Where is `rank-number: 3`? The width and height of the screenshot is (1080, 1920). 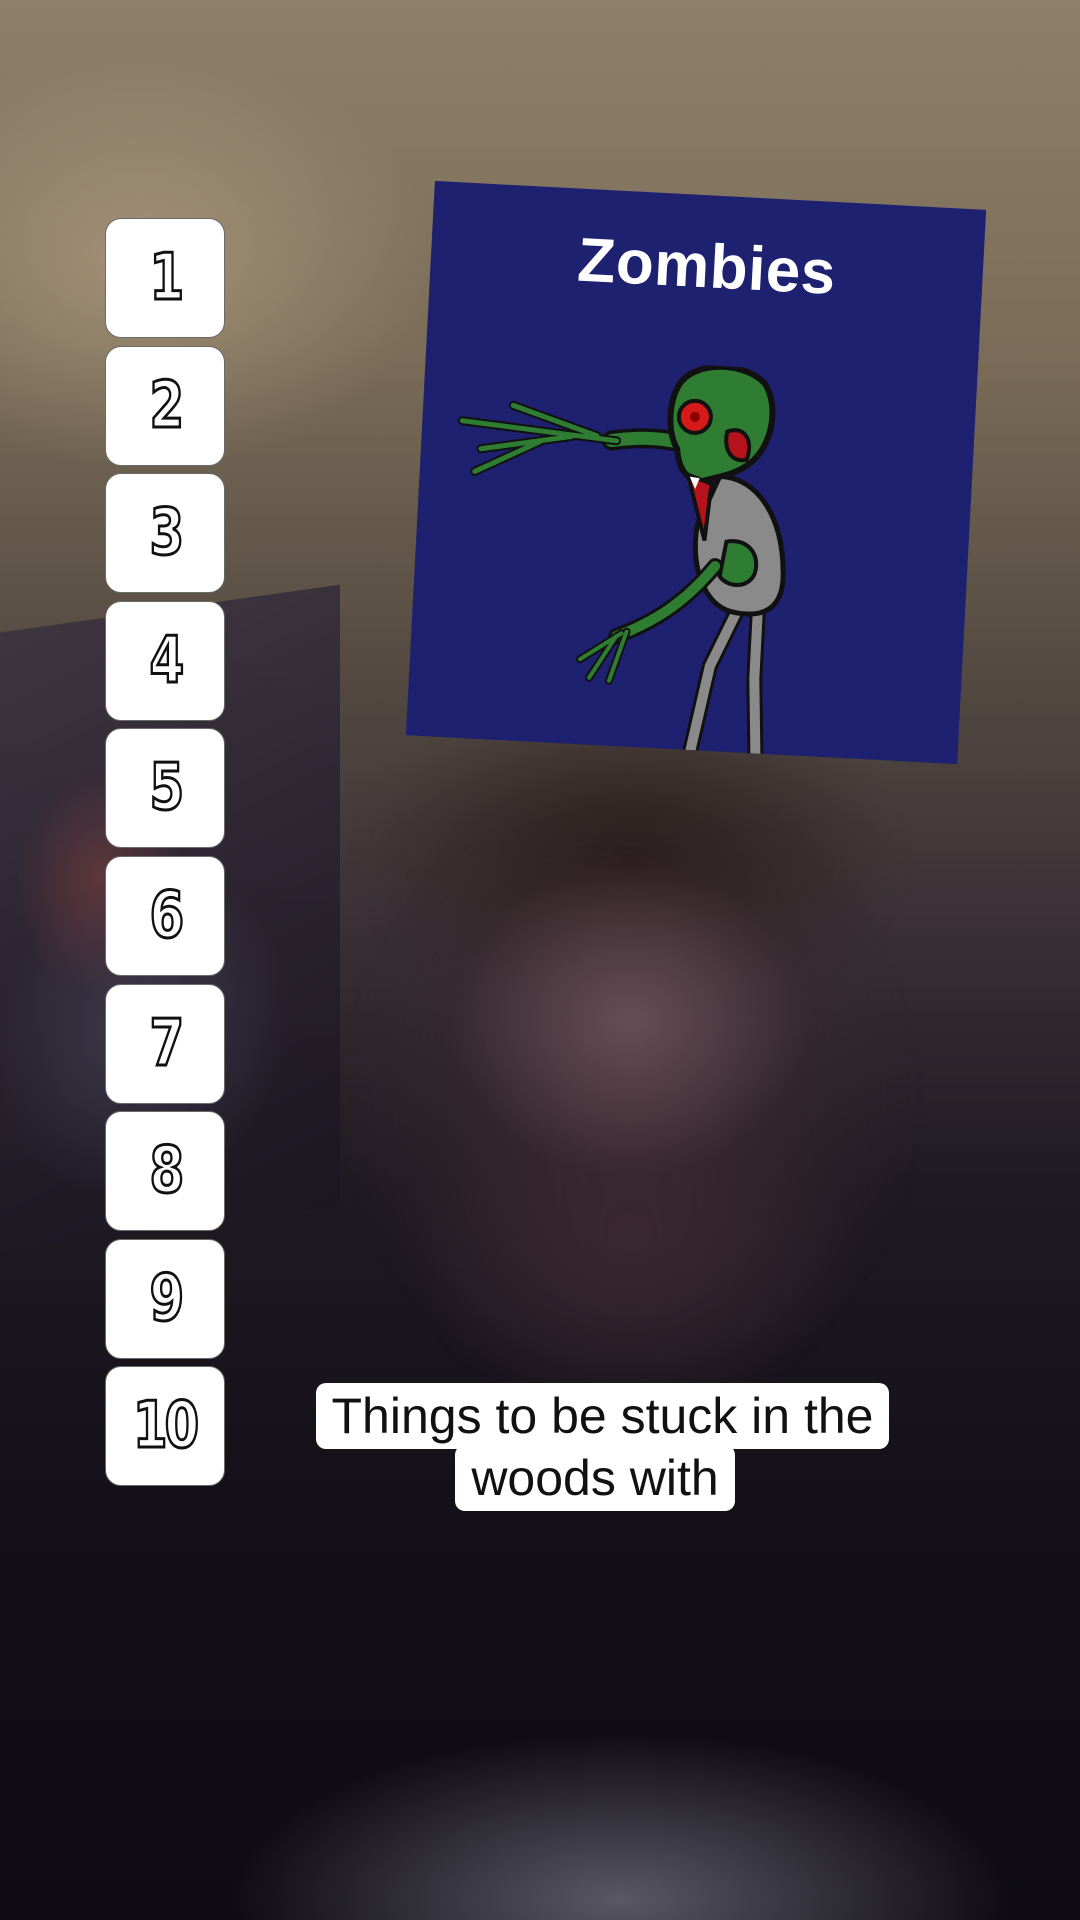
rank-number: 3 is located at coordinates (166, 533).